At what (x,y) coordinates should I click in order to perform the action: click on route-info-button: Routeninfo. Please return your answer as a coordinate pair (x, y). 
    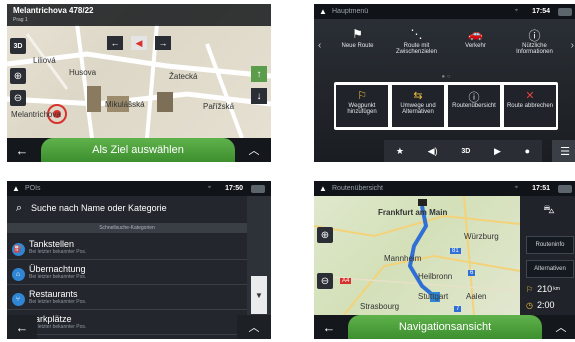
    Looking at the image, I should click on (550, 245).